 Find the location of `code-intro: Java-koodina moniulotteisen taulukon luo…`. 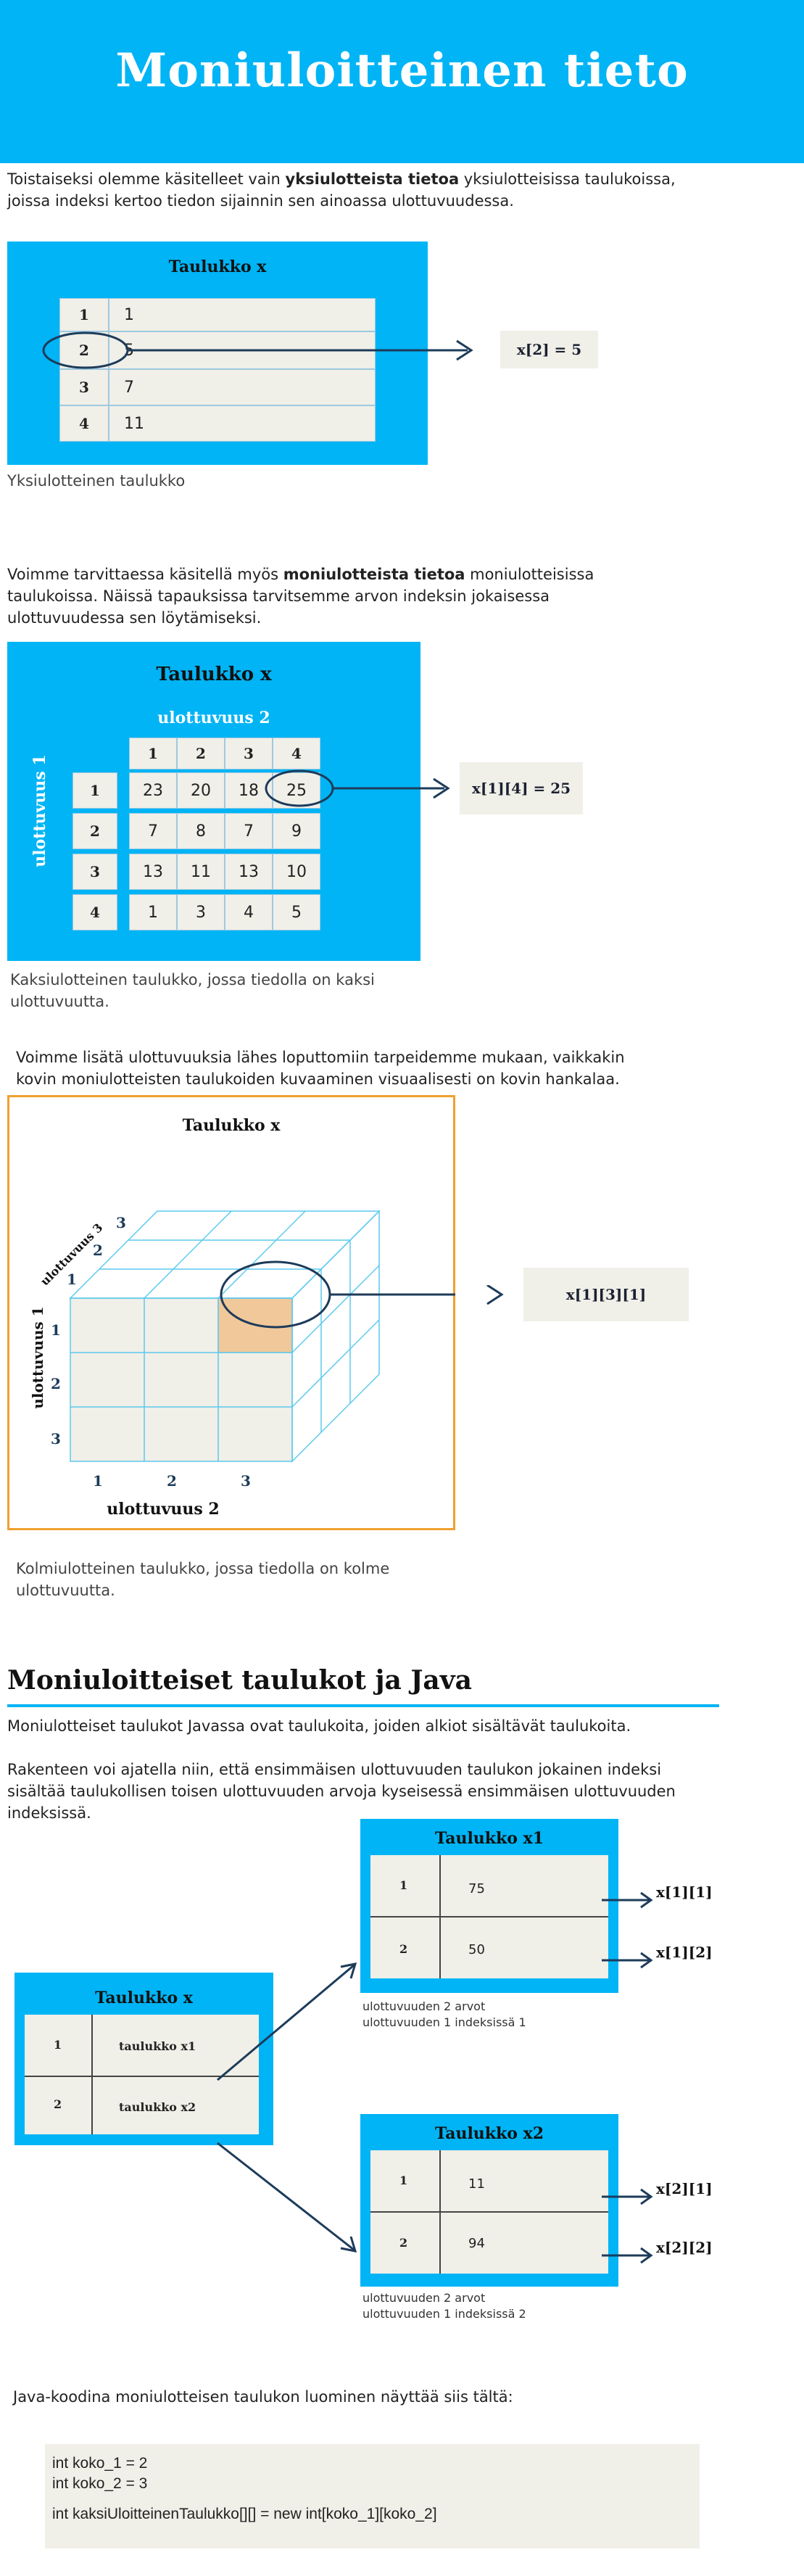

code-intro: Java-koodina moniulotteisen taulukon luo… is located at coordinates (263, 2397).